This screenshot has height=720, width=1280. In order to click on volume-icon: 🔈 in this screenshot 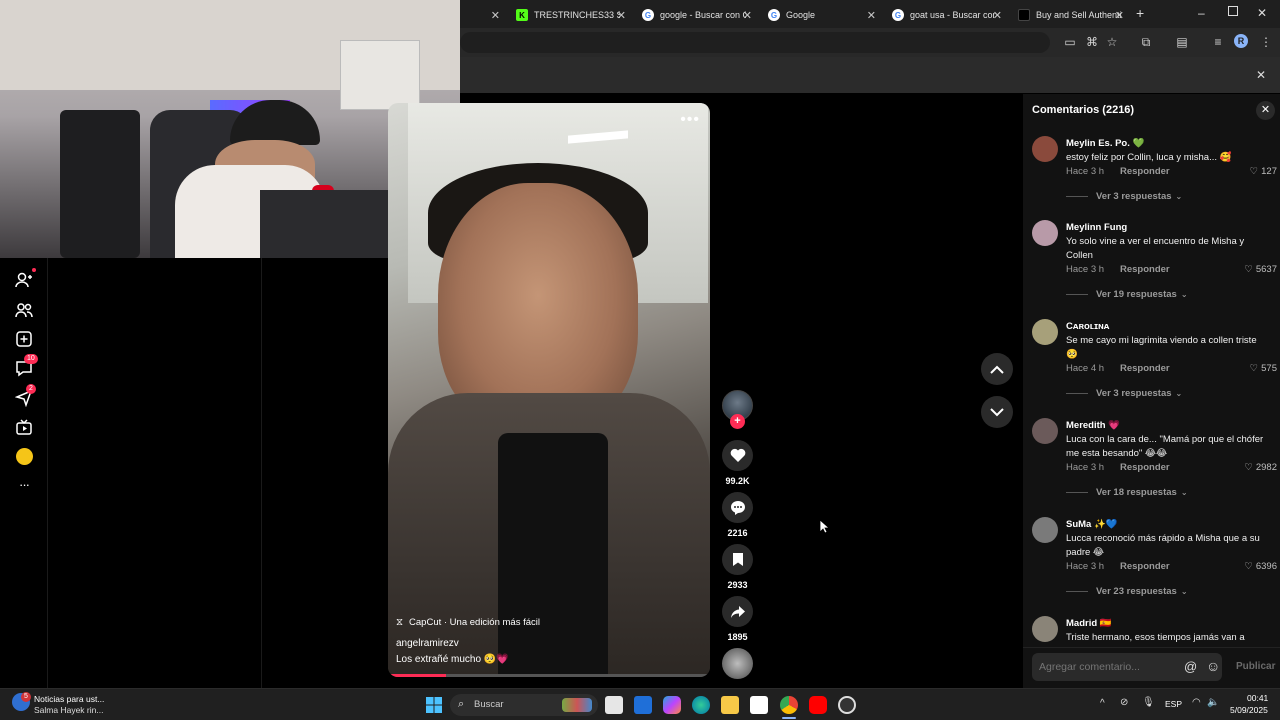, I will do `click(1213, 702)`.